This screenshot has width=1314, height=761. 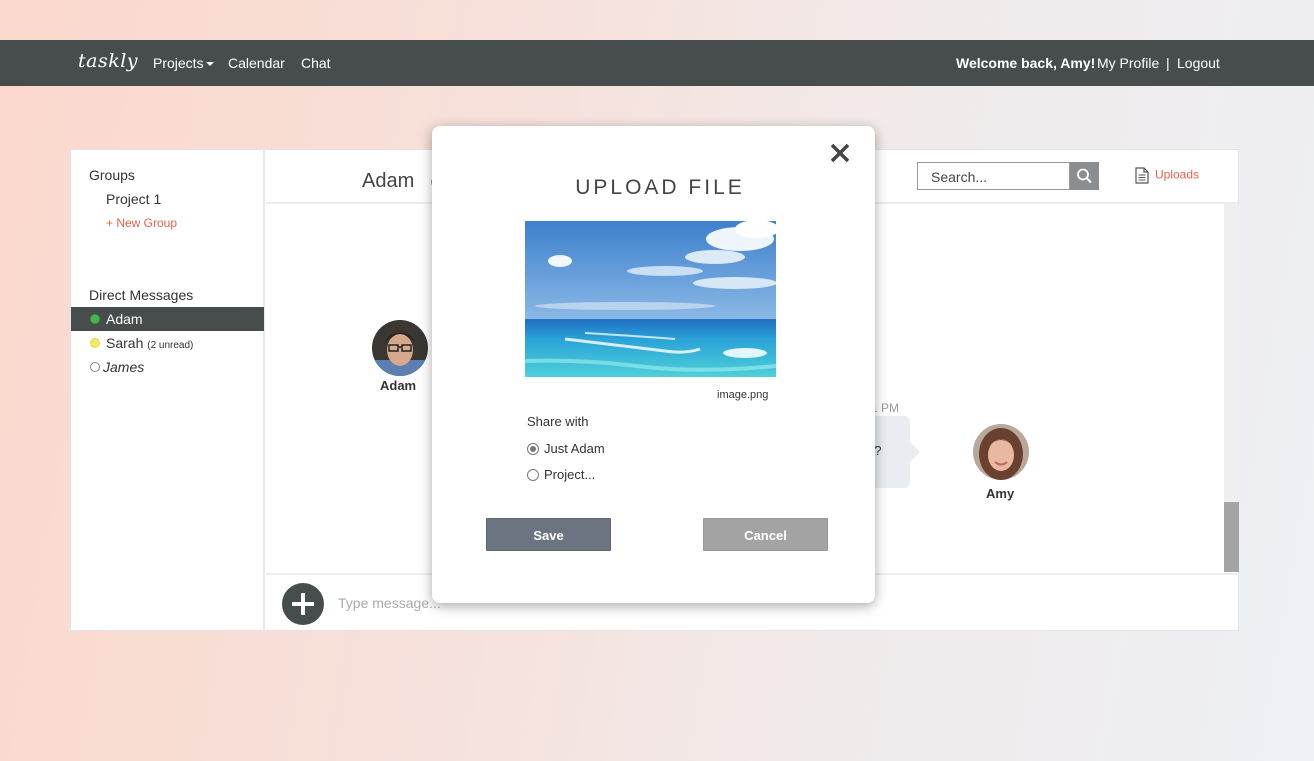 What do you see at coordinates (209, 64) in the screenshot?
I see `caret-down-icon` at bounding box center [209, 64].